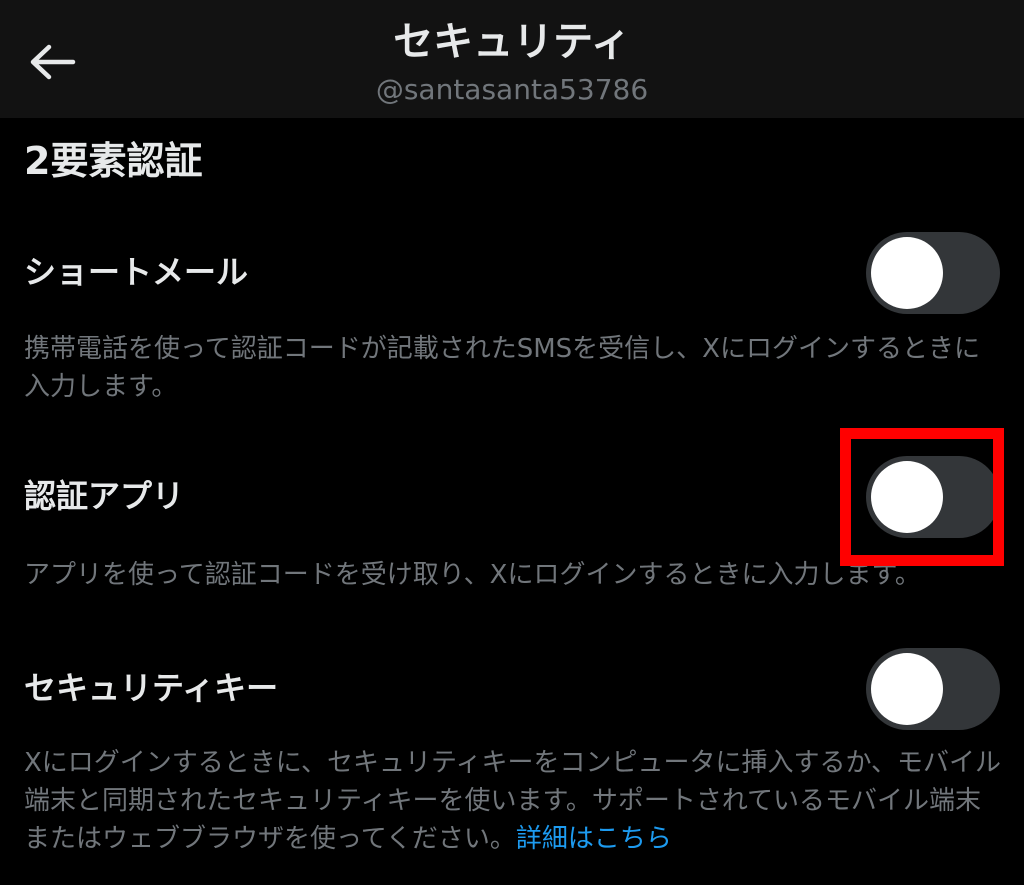 This screenshot has width=1024, height=885. I want to click on option-description-auth-app: アプリを使って認証コードを受け取り、Xにログインするときに入力します。, so click(472, 575).